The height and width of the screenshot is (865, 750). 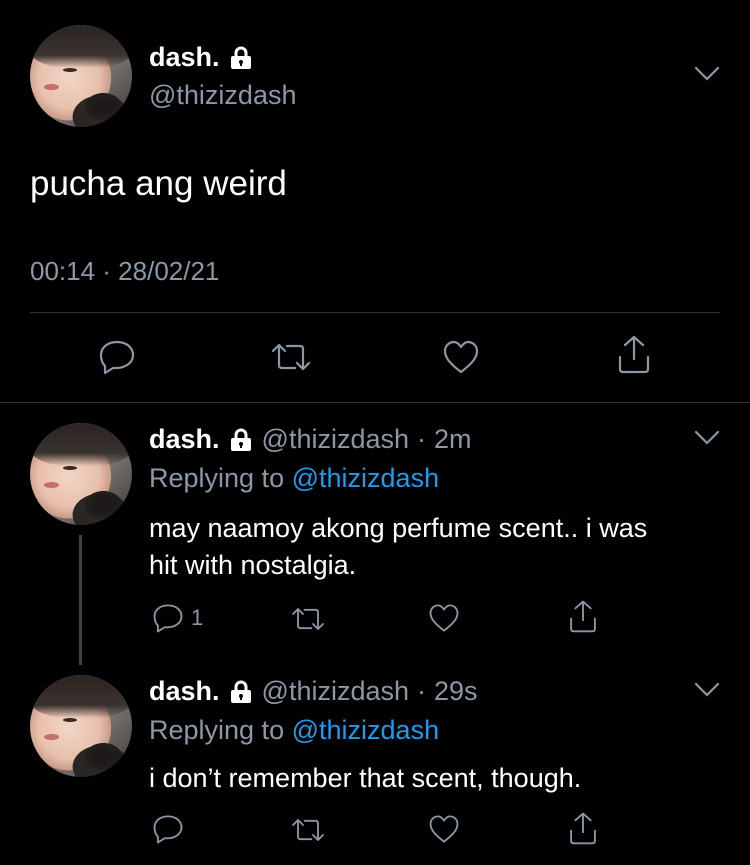 I want to click on tweet-text-line: may naamoy akong perfume scent.. i was, so click(x=398, y=528).